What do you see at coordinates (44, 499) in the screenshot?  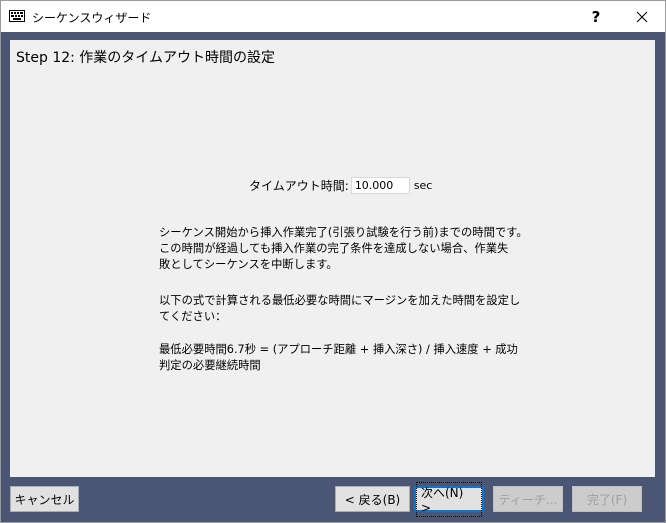 I see `cancel-button: キャンセル` at bounding box center [44, 499].